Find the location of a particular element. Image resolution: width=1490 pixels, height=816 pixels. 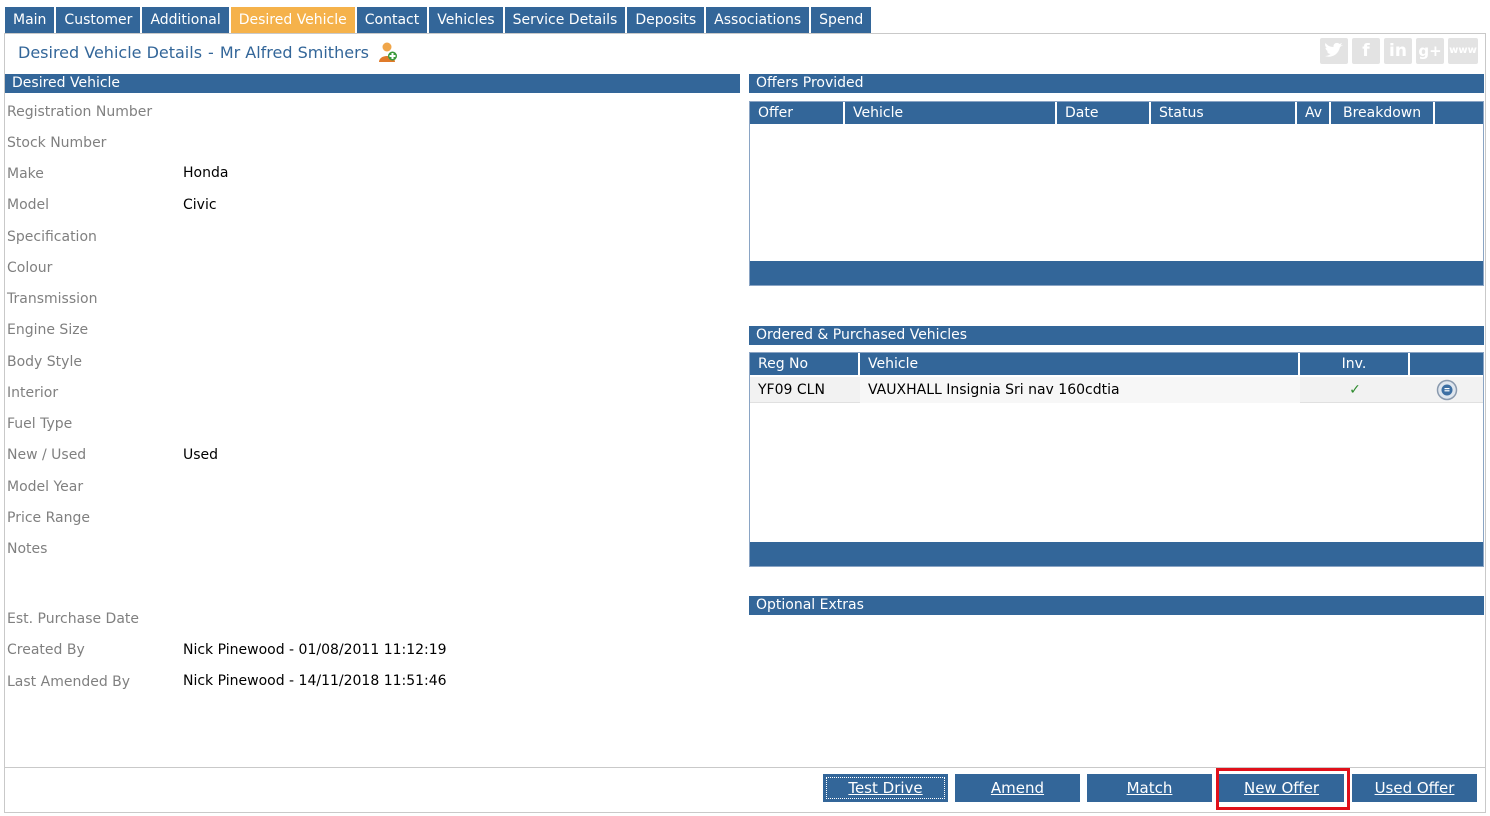

offers-heading: Offers Provided is located at coordinates (1116, 83).